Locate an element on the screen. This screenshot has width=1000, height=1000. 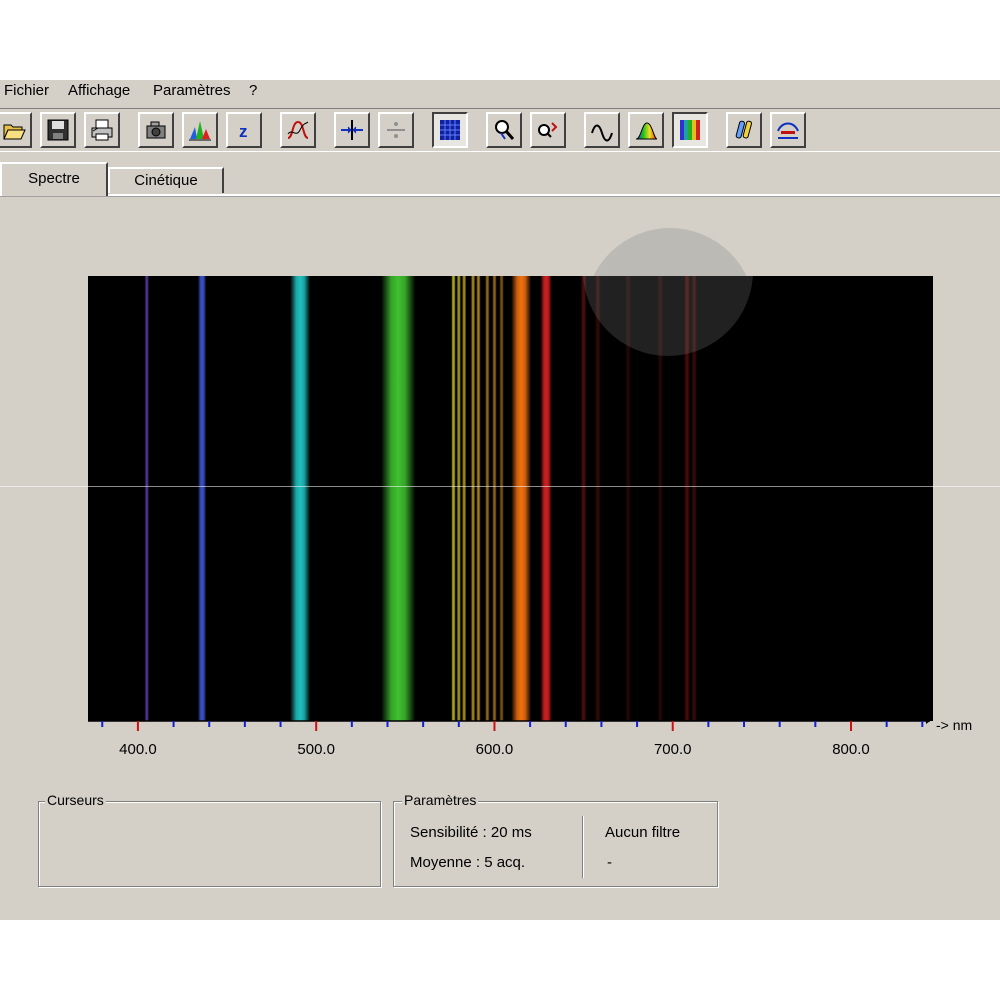
camera-icon is located at coordinates (156, 130).